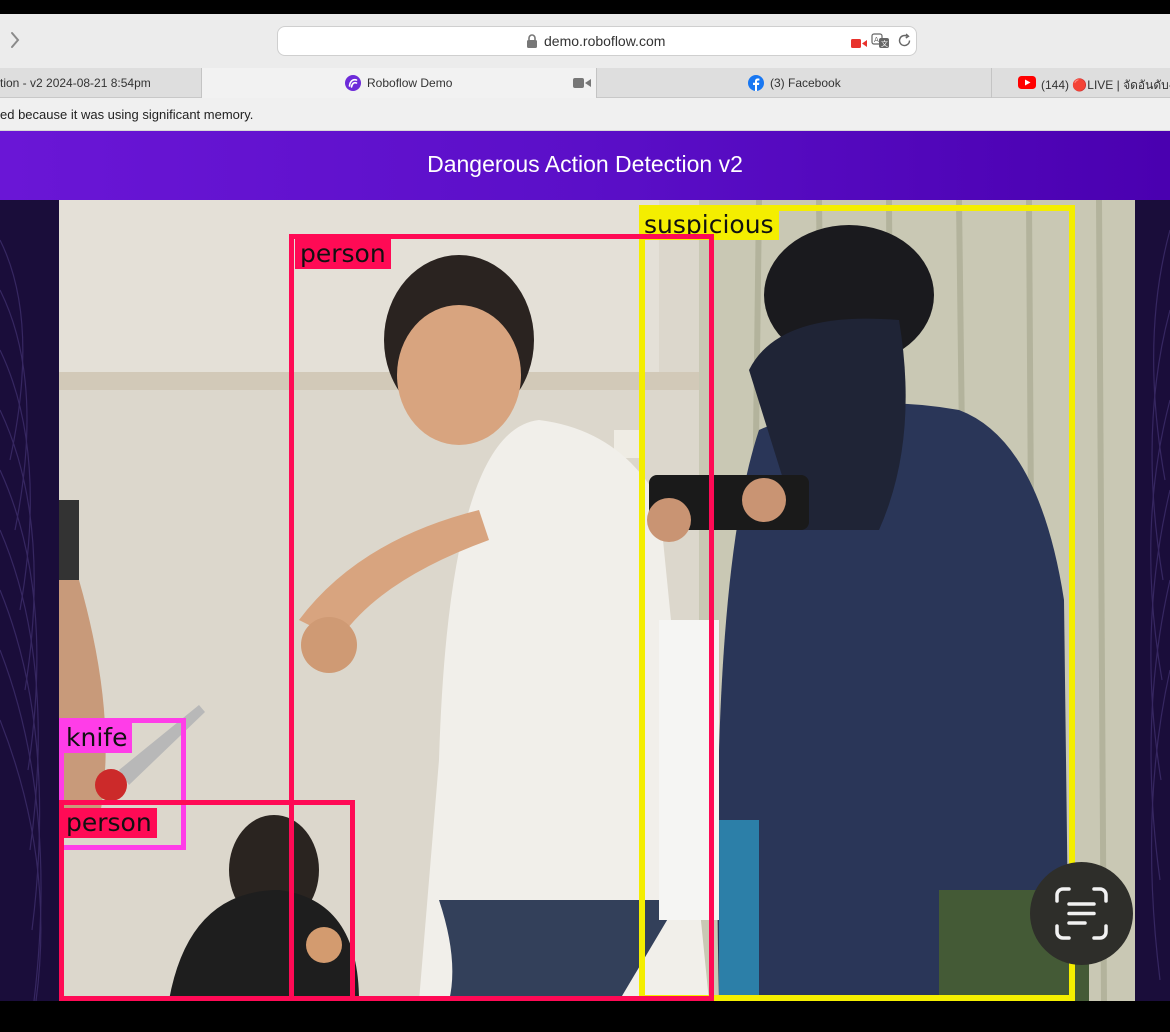  I want to click on youtube-icon, so click(1027, 84).